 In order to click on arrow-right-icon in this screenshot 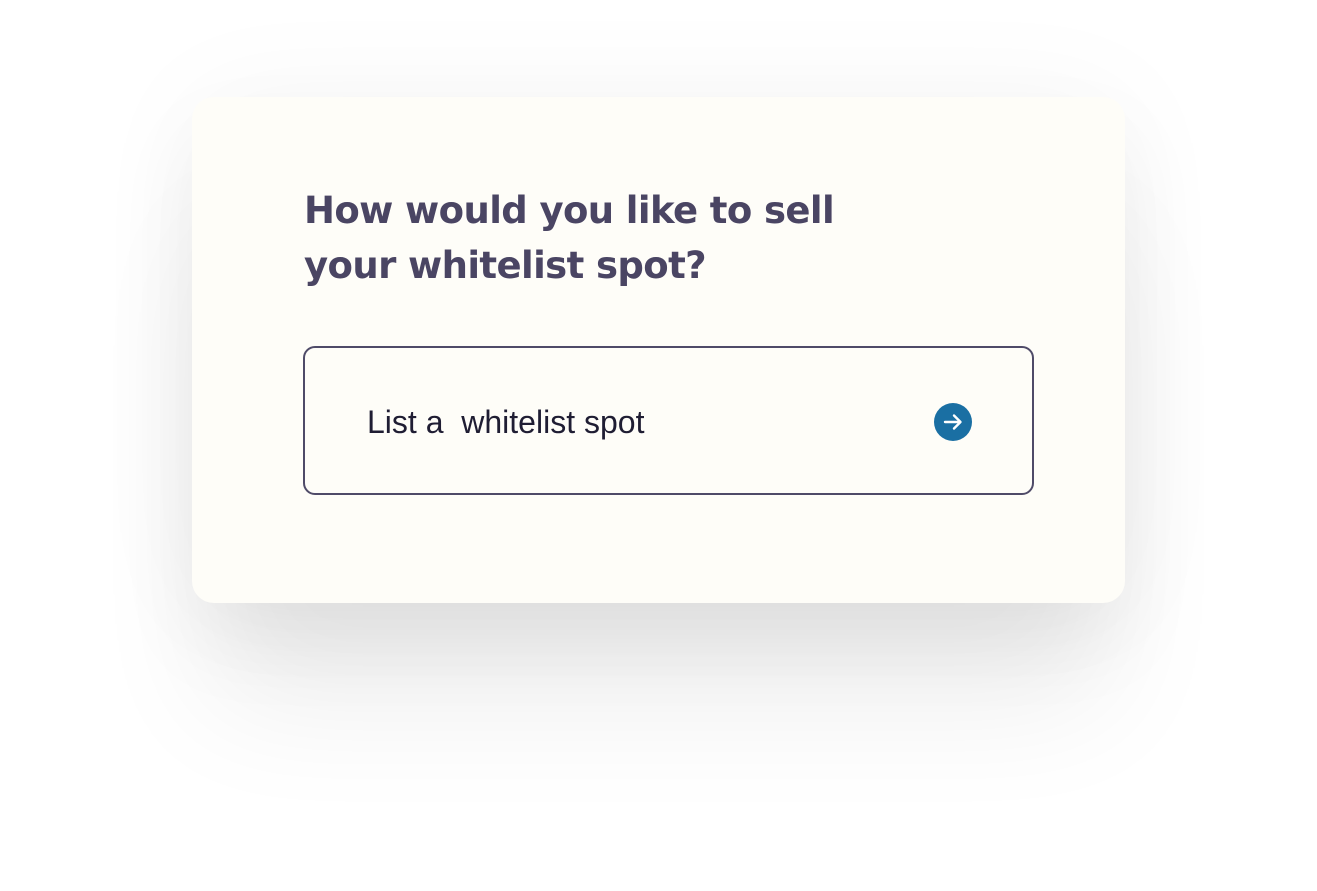, I will do `click(953, 422)`.